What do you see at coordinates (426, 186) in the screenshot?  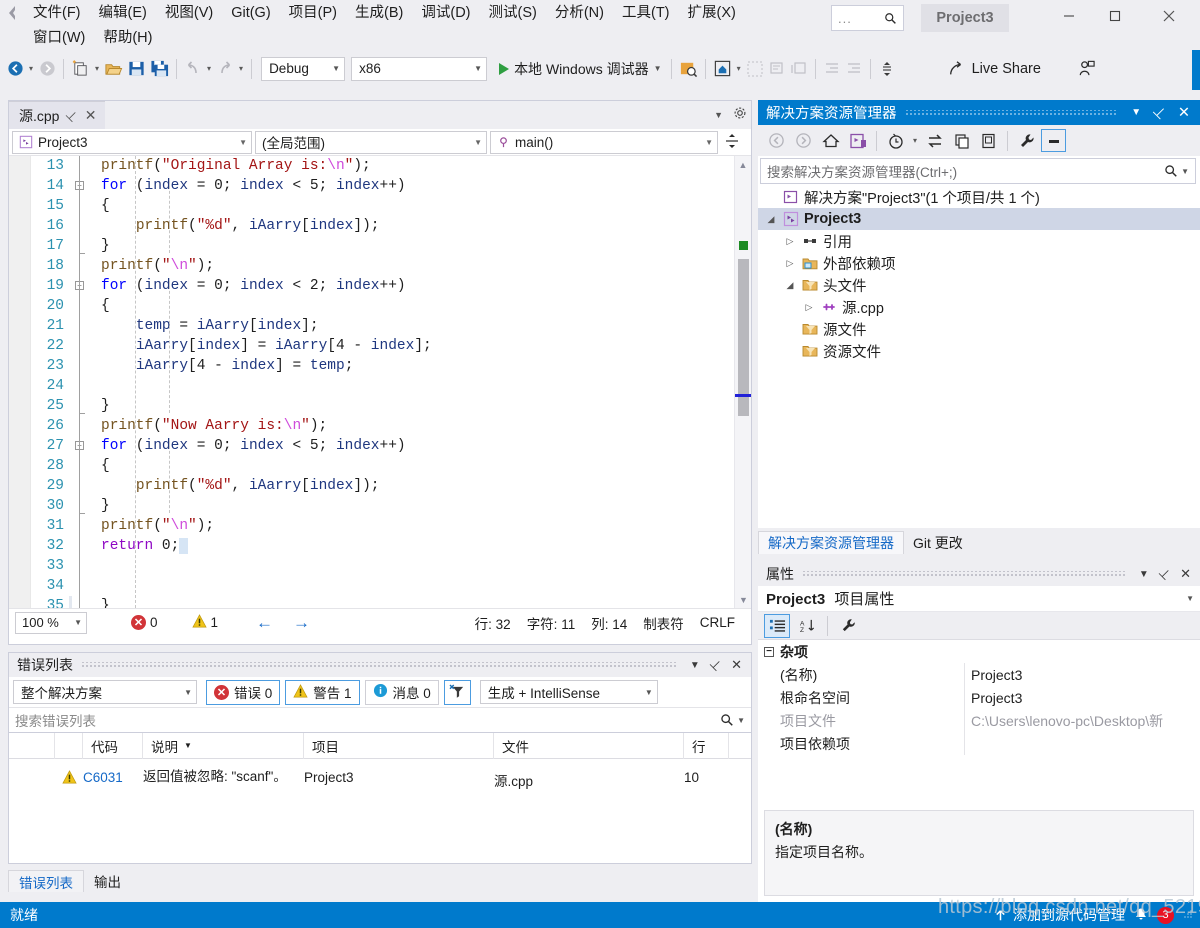 I see `code-line: for (index = 0; index < 5; index++)` at bounding box center [426, 186].